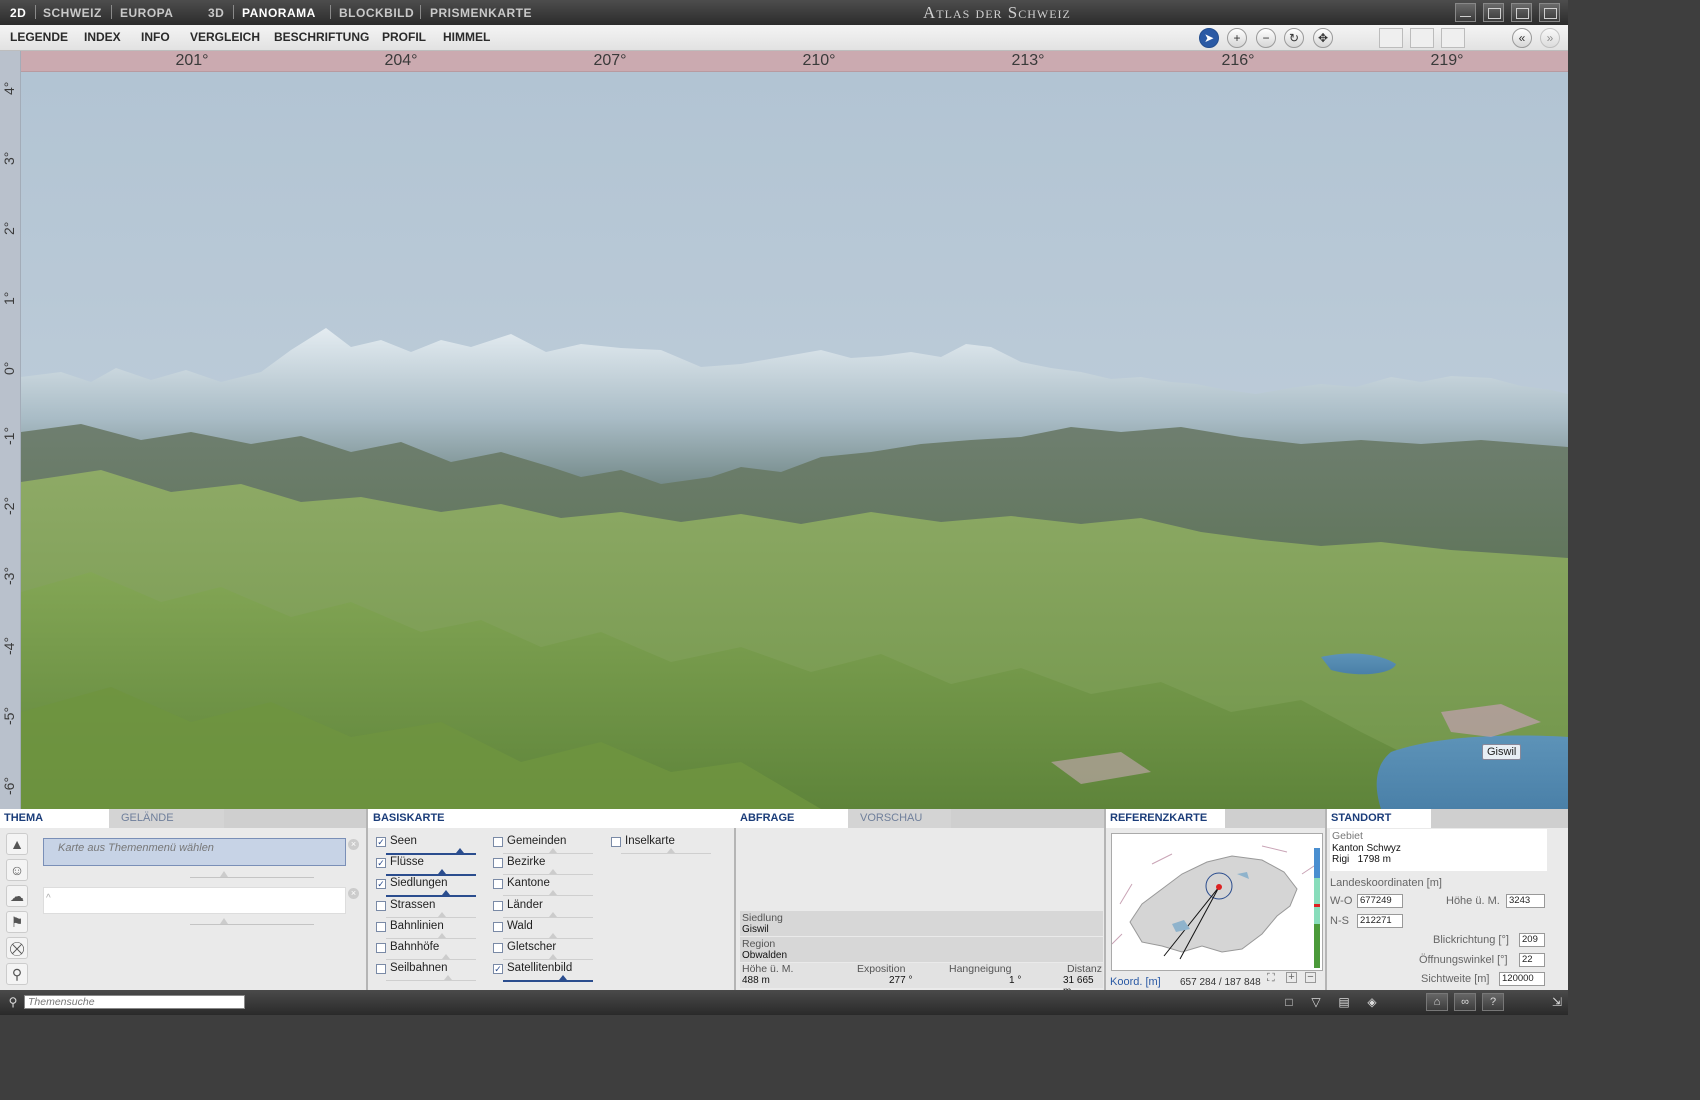  What do you see at coordinates (17, 974) in the screenshot?
I see `satellite-icon: ⚲` at bounding box center [17, 974].